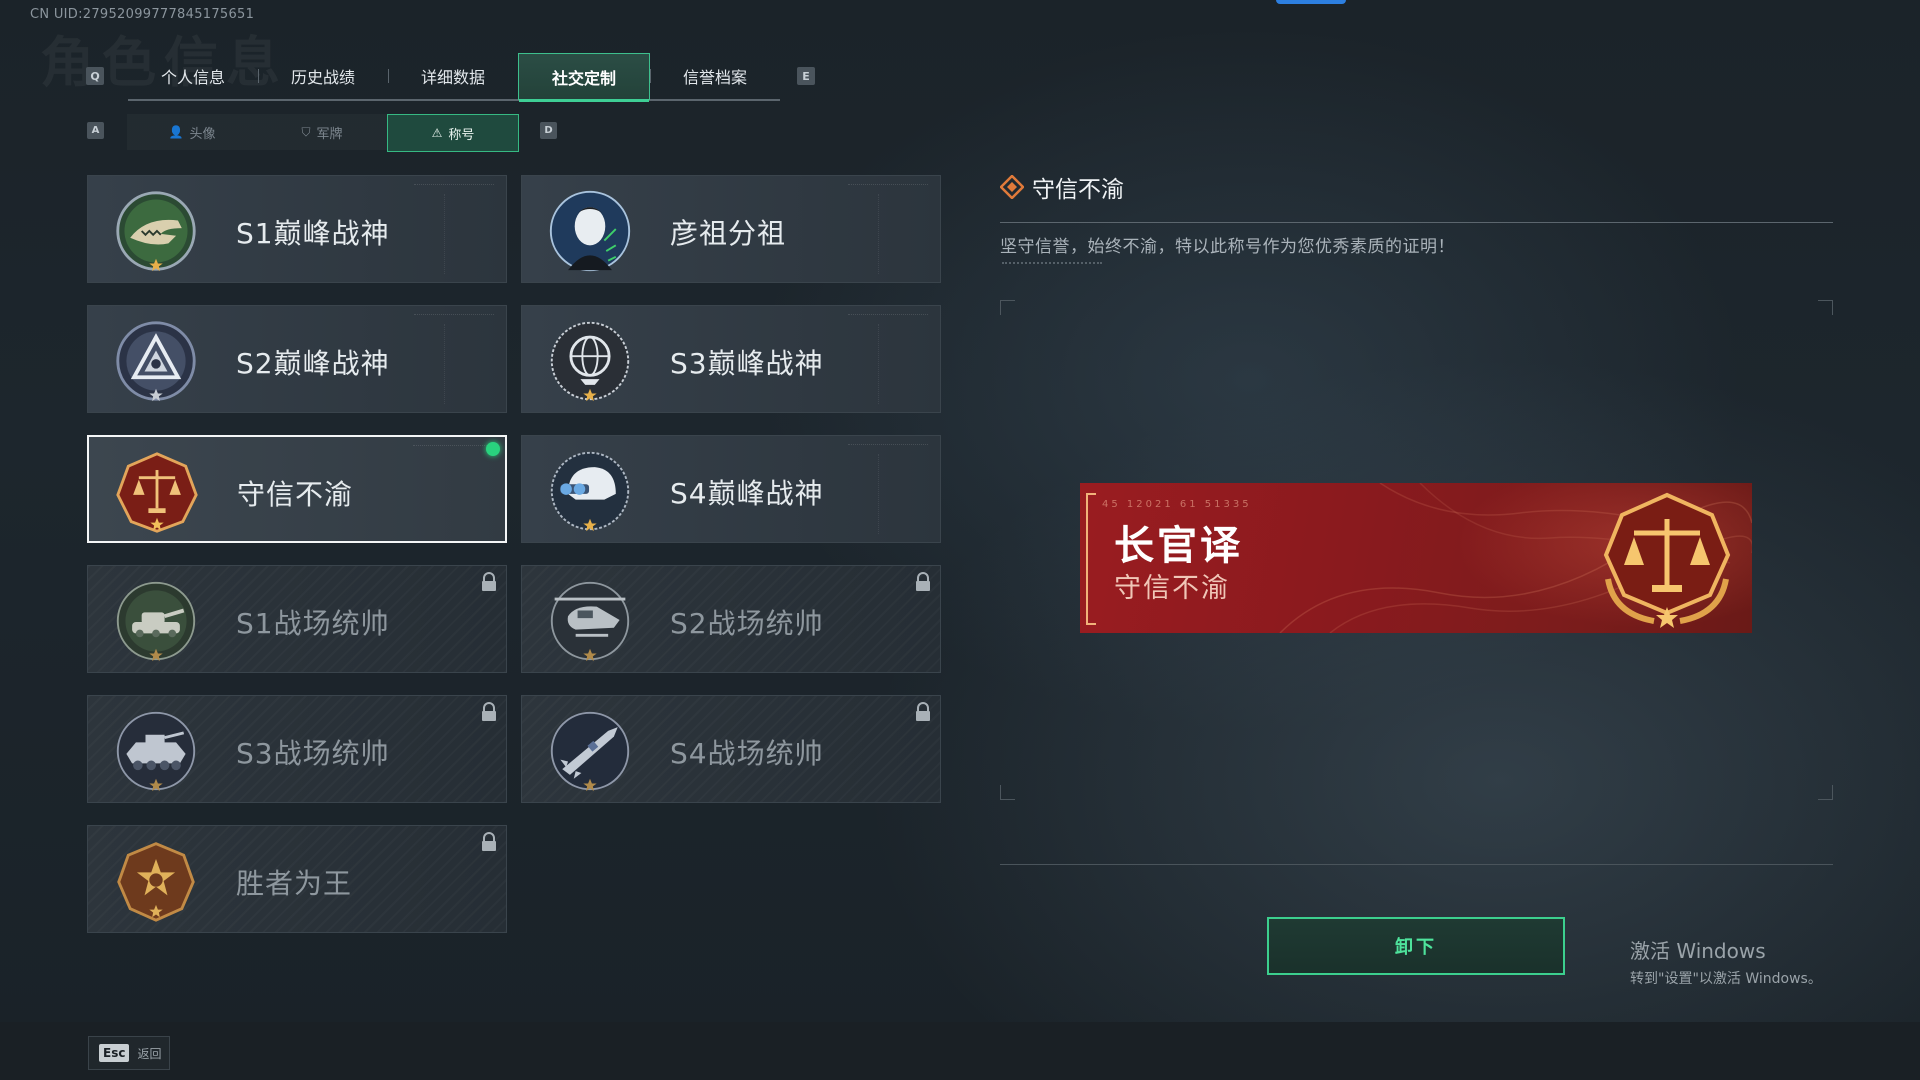  I want to click on tab-credit-record: 信誉档案, so click(715, 76).